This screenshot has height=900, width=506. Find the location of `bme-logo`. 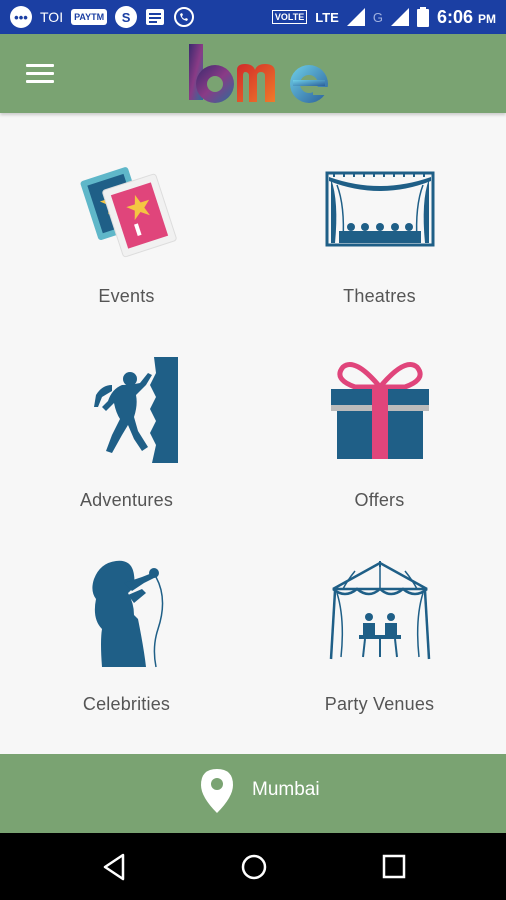

bme-logo is located at coordinates (259, 73).